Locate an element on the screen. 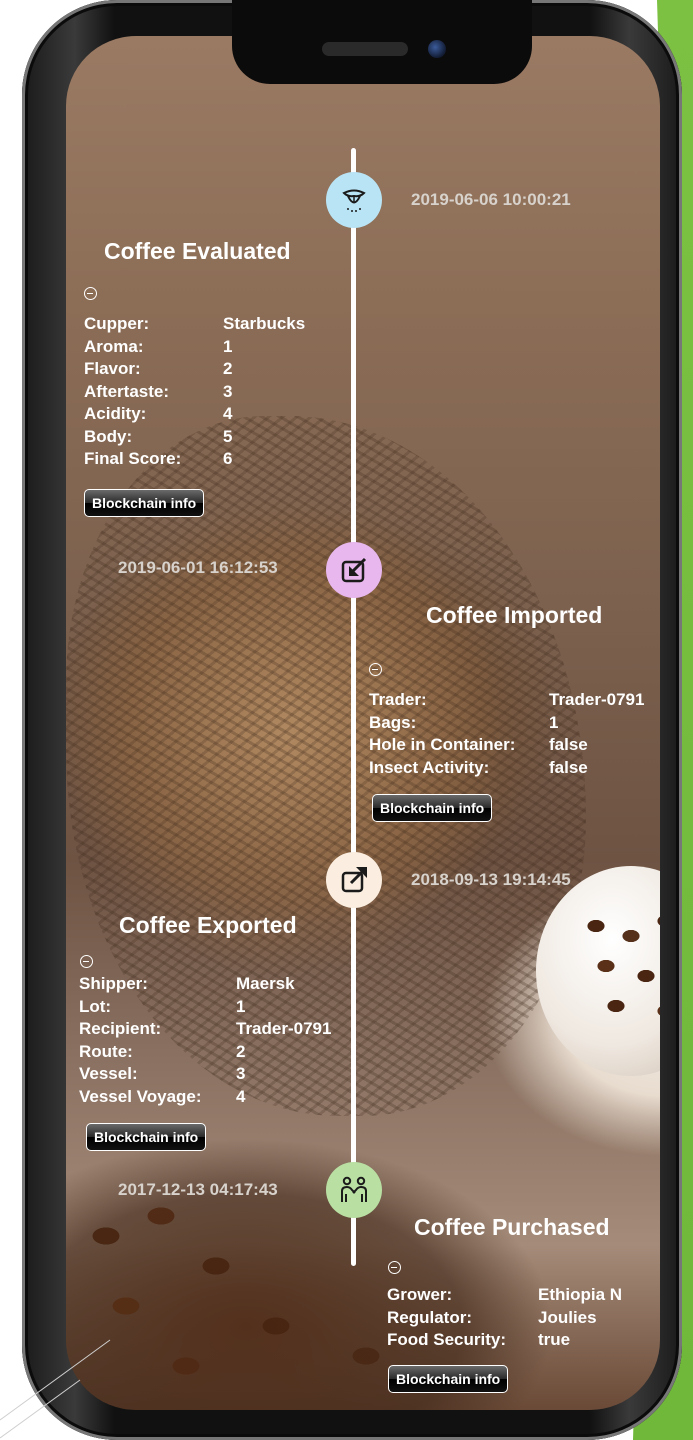 This screenshot has height=1440, width=693. field-row: Body: 5 is located at coordinates (158, 436).